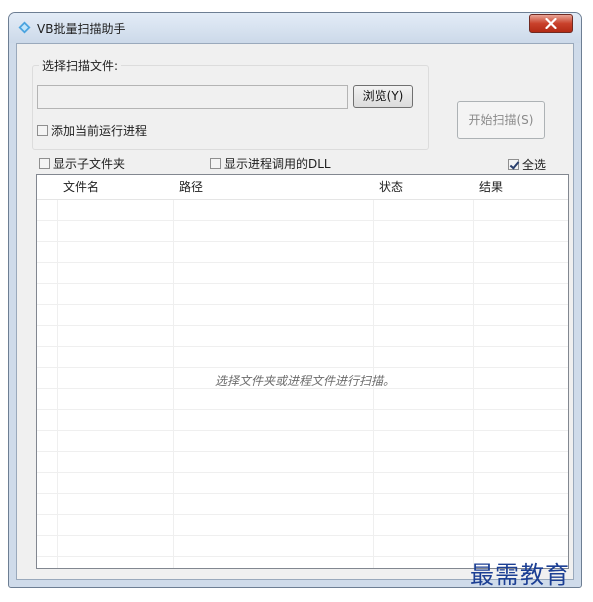 The image size is (593, 602). I want to click on select-all-checkbox-box, so click(513, 164).